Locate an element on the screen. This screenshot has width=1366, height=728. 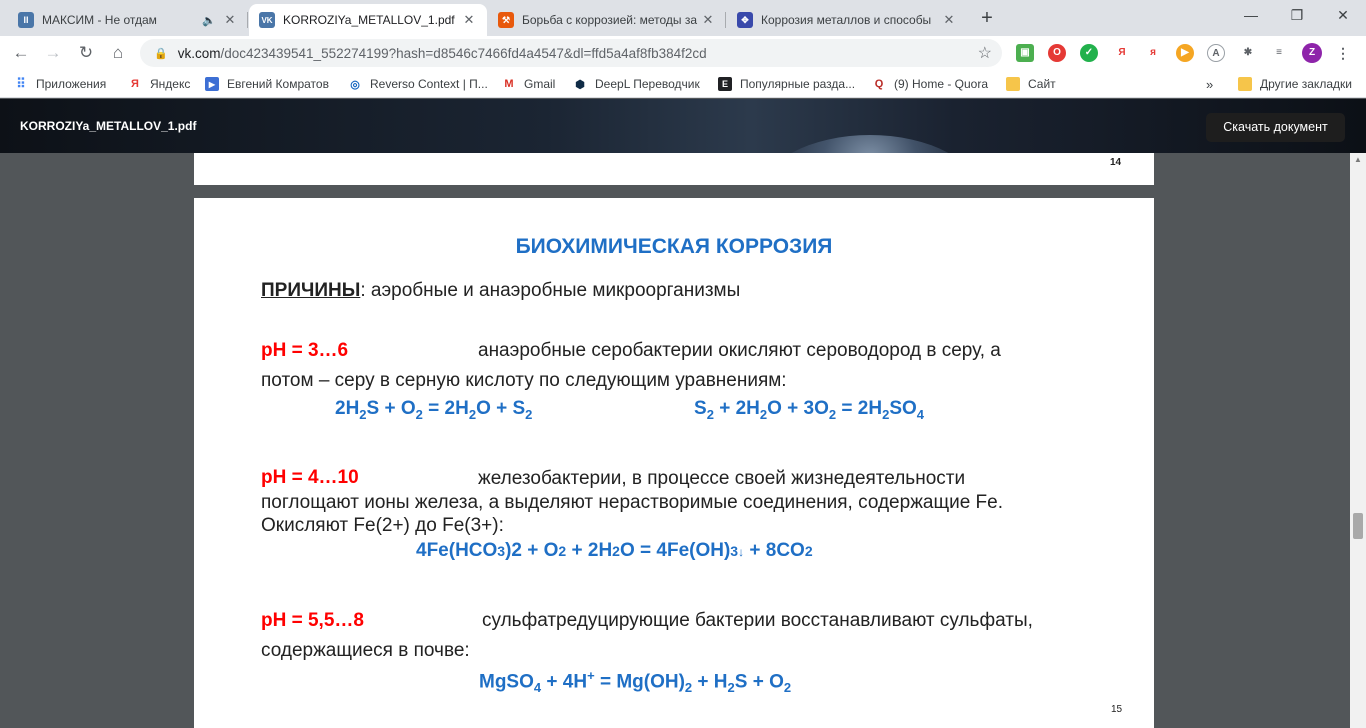
bookmark-label: Gmail is located at coordinates (540, 84).